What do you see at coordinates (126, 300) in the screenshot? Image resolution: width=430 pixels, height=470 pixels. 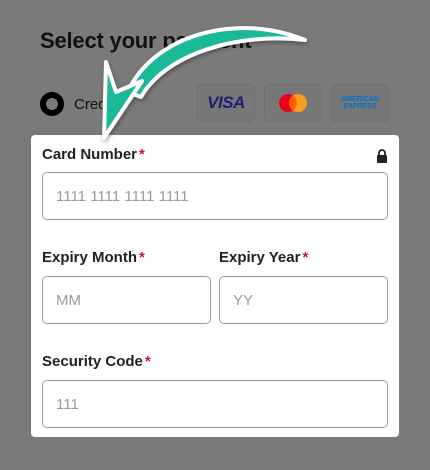 I see `expiry-month-input` at bounding box center [126, 300].